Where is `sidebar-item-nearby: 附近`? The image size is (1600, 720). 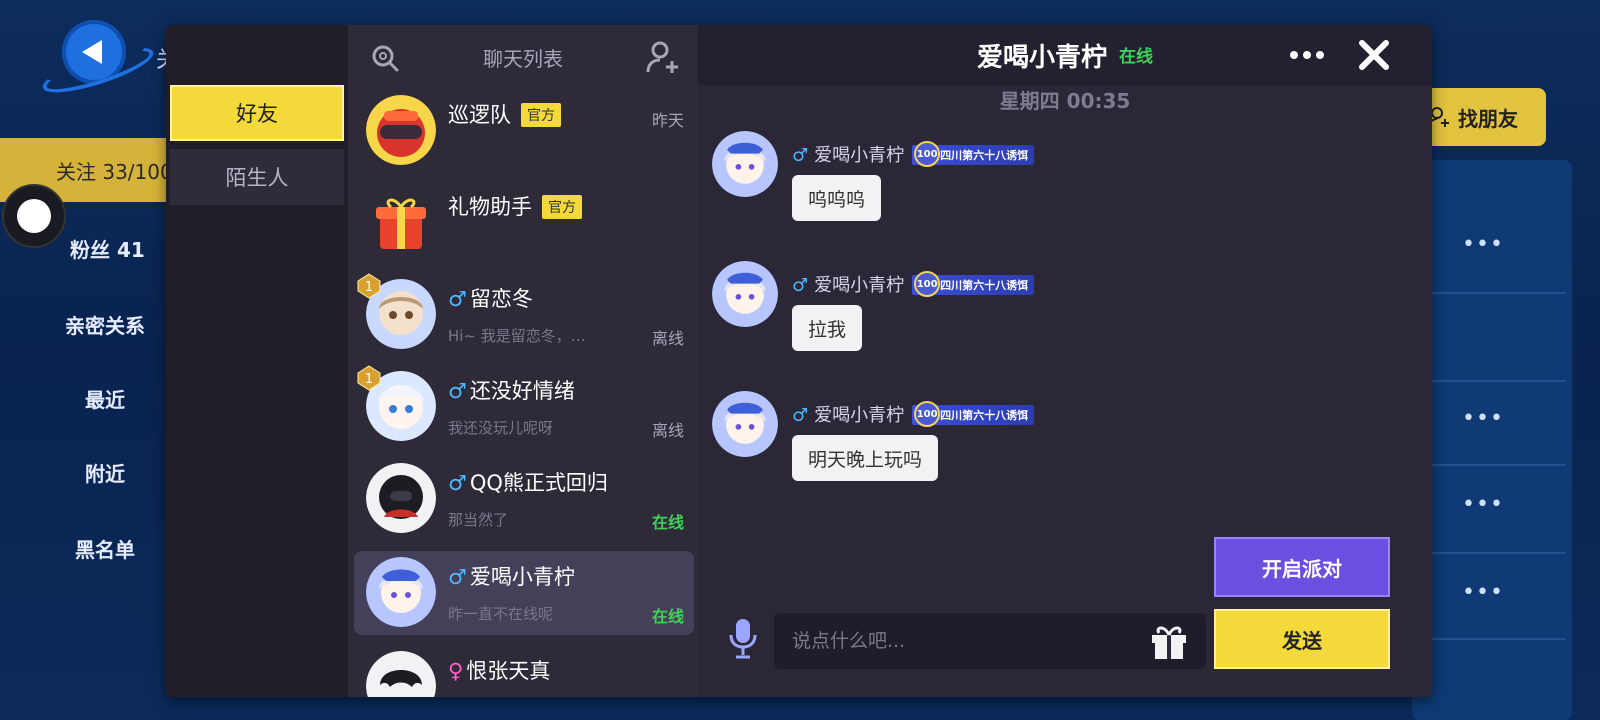
sidebar-item-nearby: 附近 is located at coordinates (105, 472).